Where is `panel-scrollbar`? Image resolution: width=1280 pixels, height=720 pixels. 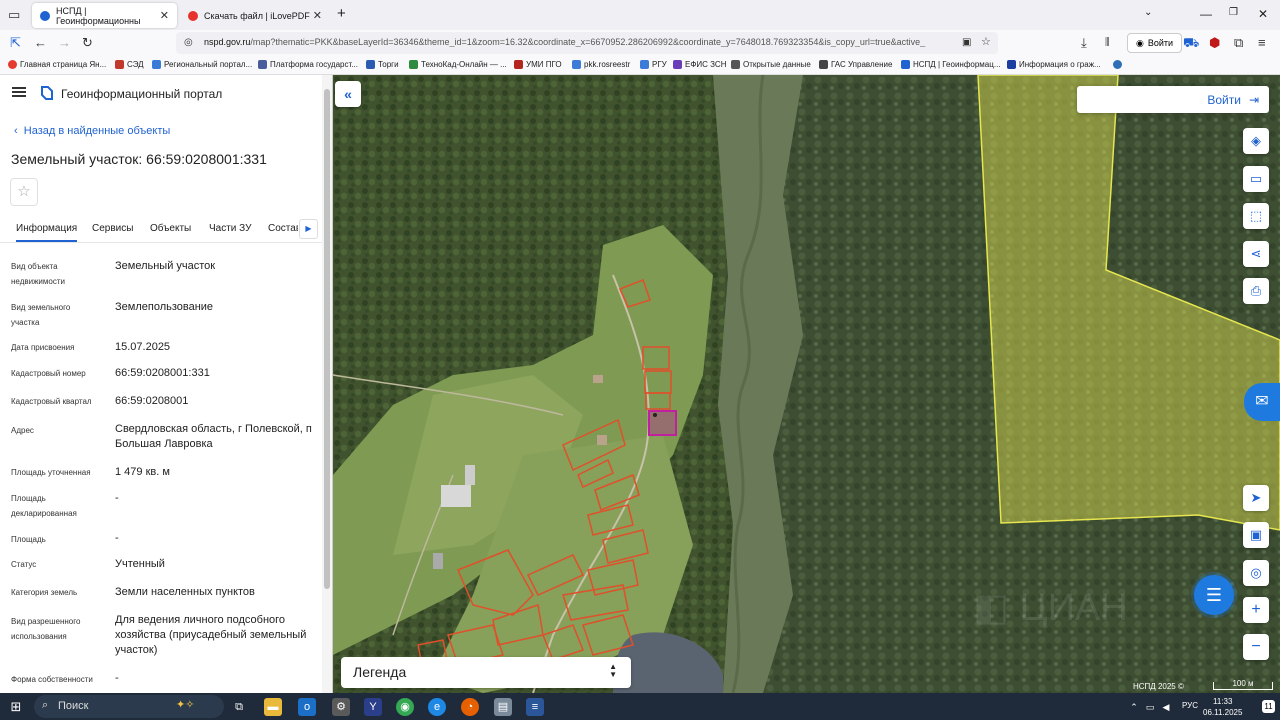
panel-scrollbar is located at coordinates (327, 384).